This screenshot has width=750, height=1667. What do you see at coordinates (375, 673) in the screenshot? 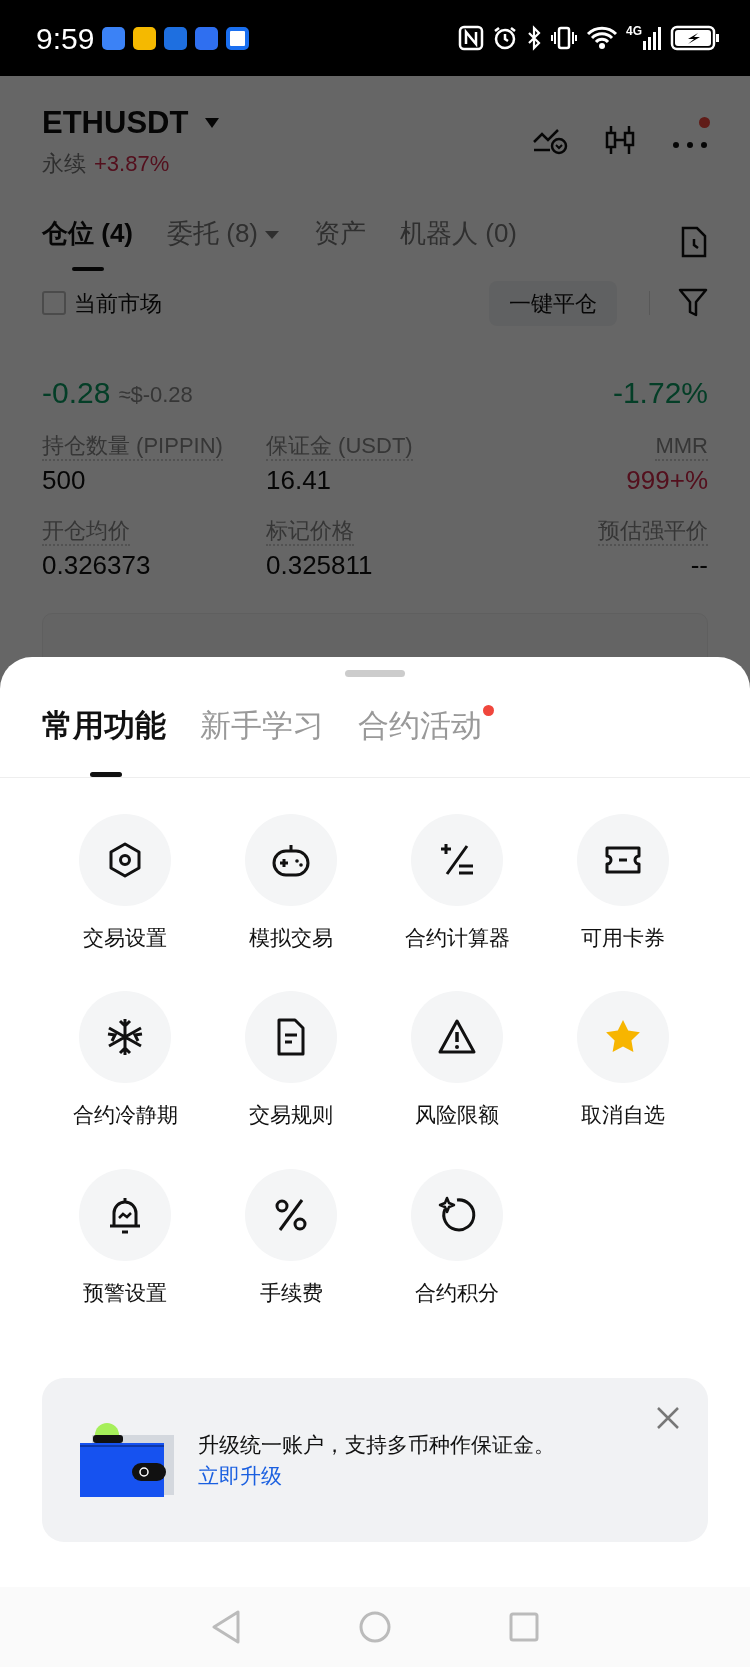
I see `drag-handle` at bounding box center [375, 673].